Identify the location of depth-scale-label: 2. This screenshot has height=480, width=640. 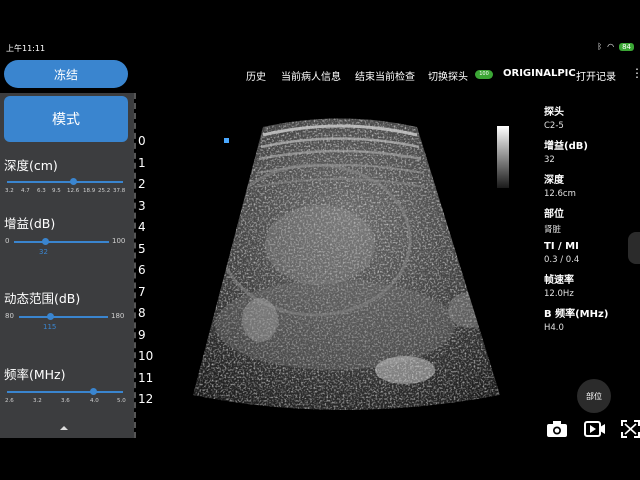
(142, 184).